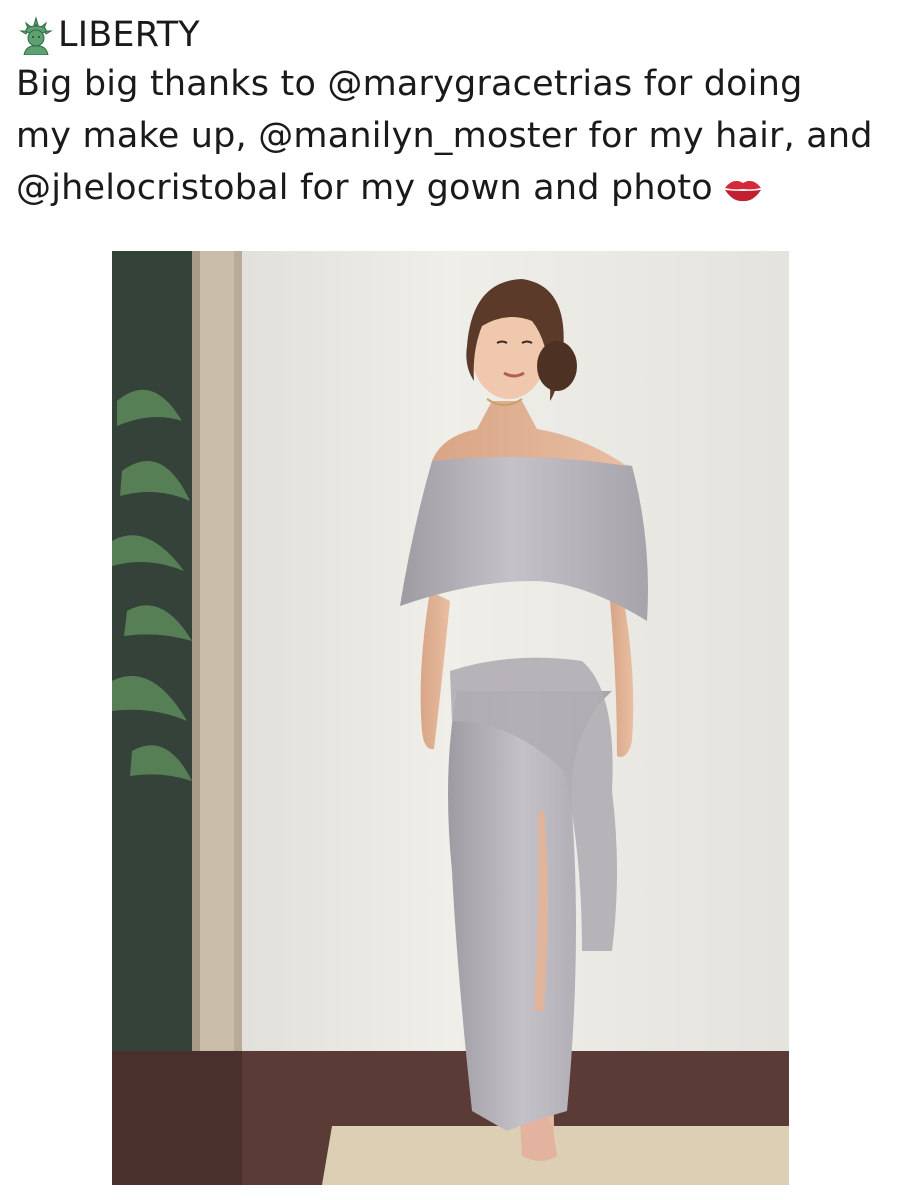 This screenshot has width=921, height=1200. Describe the element at coordinates (364, 188) in the screenshot. I see `caption-line-3-text: @jhelocristobal for my gown and photo` at that location.